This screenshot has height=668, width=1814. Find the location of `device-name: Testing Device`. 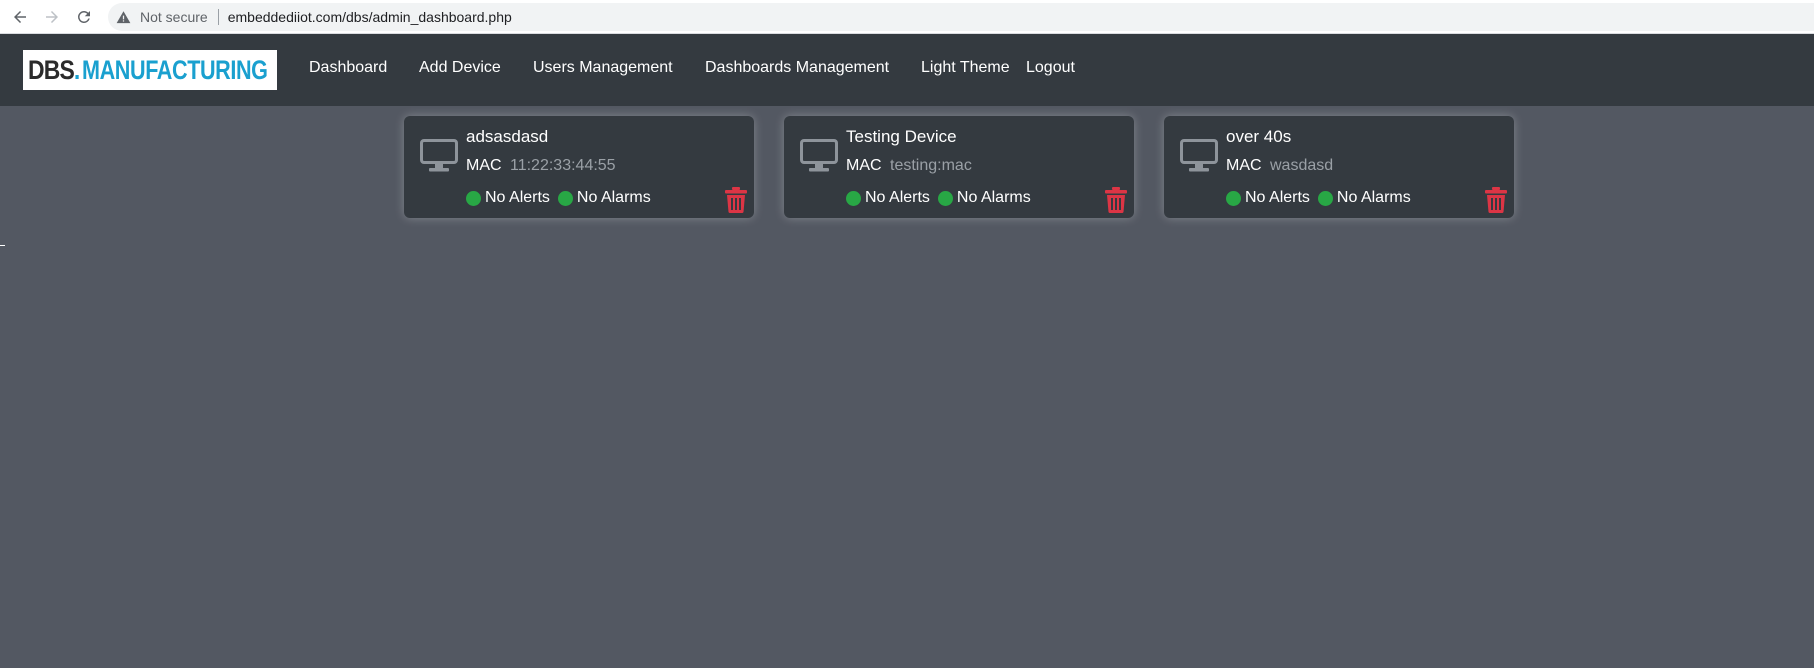

device-name: Testing Device is located at coordinates (901, 136).